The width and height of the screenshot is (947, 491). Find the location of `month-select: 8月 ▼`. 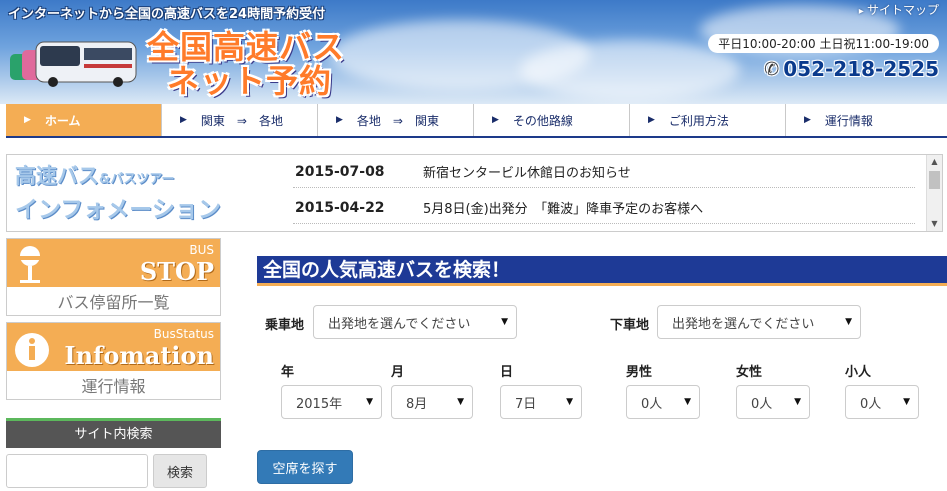

month-select: 8月 ▼ is located at coordinates (432, 402).